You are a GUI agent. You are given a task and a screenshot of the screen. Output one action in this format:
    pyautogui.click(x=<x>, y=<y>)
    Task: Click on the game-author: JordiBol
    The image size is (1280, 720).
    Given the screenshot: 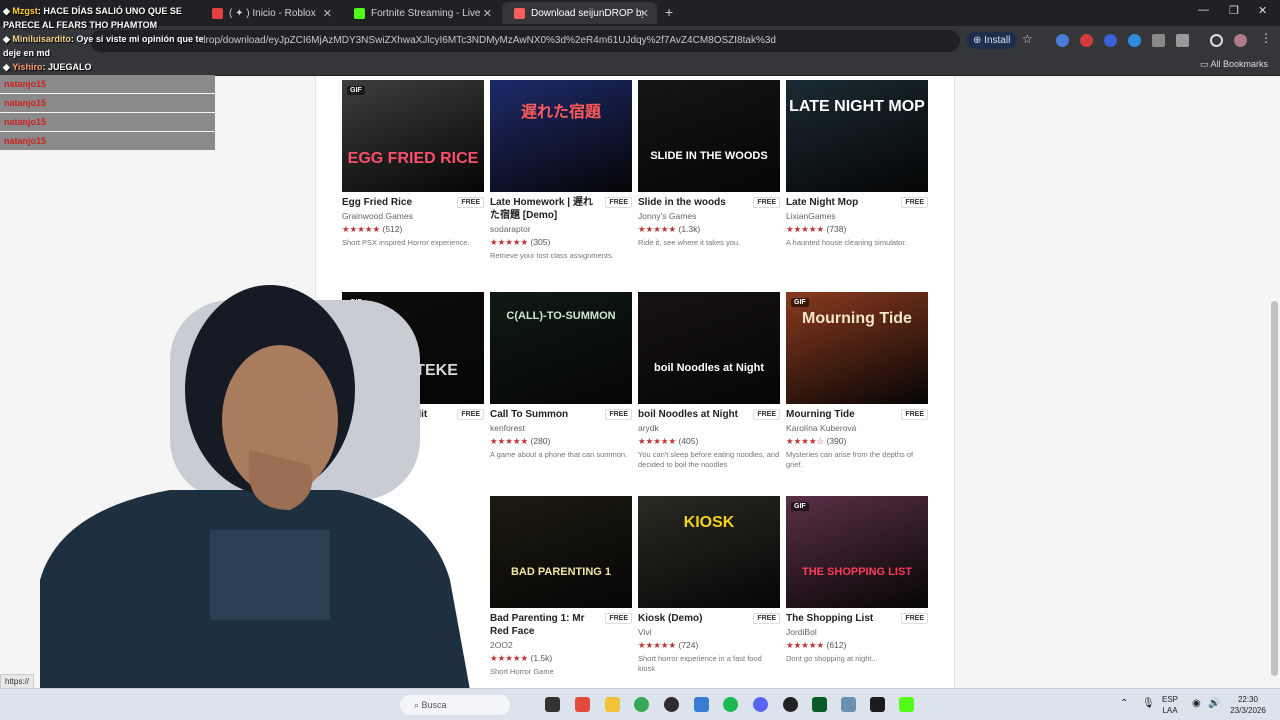 What is the action you would take?
    pyautogui.click(x=857, y=632)
    